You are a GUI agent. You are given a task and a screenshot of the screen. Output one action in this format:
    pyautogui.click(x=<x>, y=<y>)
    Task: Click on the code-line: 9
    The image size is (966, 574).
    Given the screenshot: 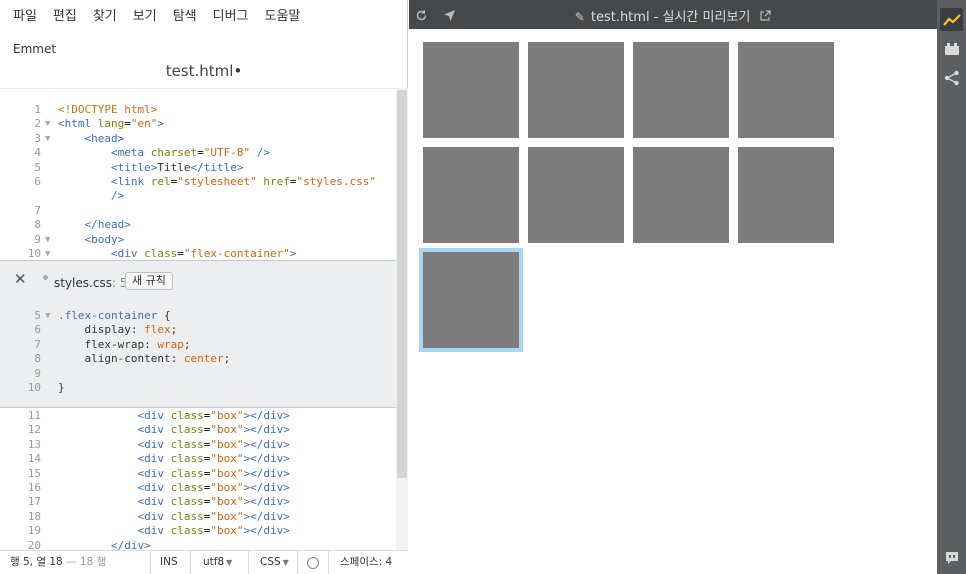 What is the action you would take?
    pyautogui.click(x=198, y=374)
    